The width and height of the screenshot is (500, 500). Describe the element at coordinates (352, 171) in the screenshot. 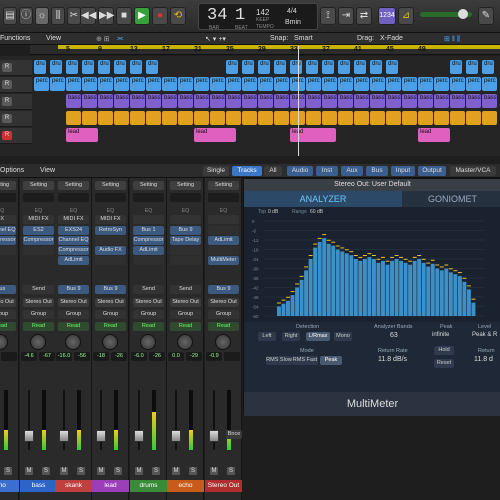

I see `aux-filter-button: Aux` at that location.